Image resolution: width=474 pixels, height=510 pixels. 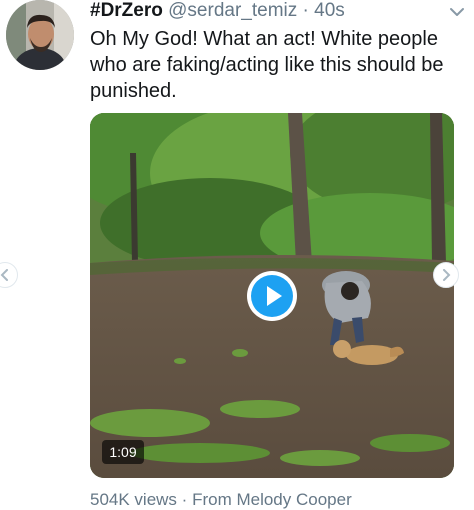 I want to click on video-source: From Melody Cooper, so click(x=272, y=499).